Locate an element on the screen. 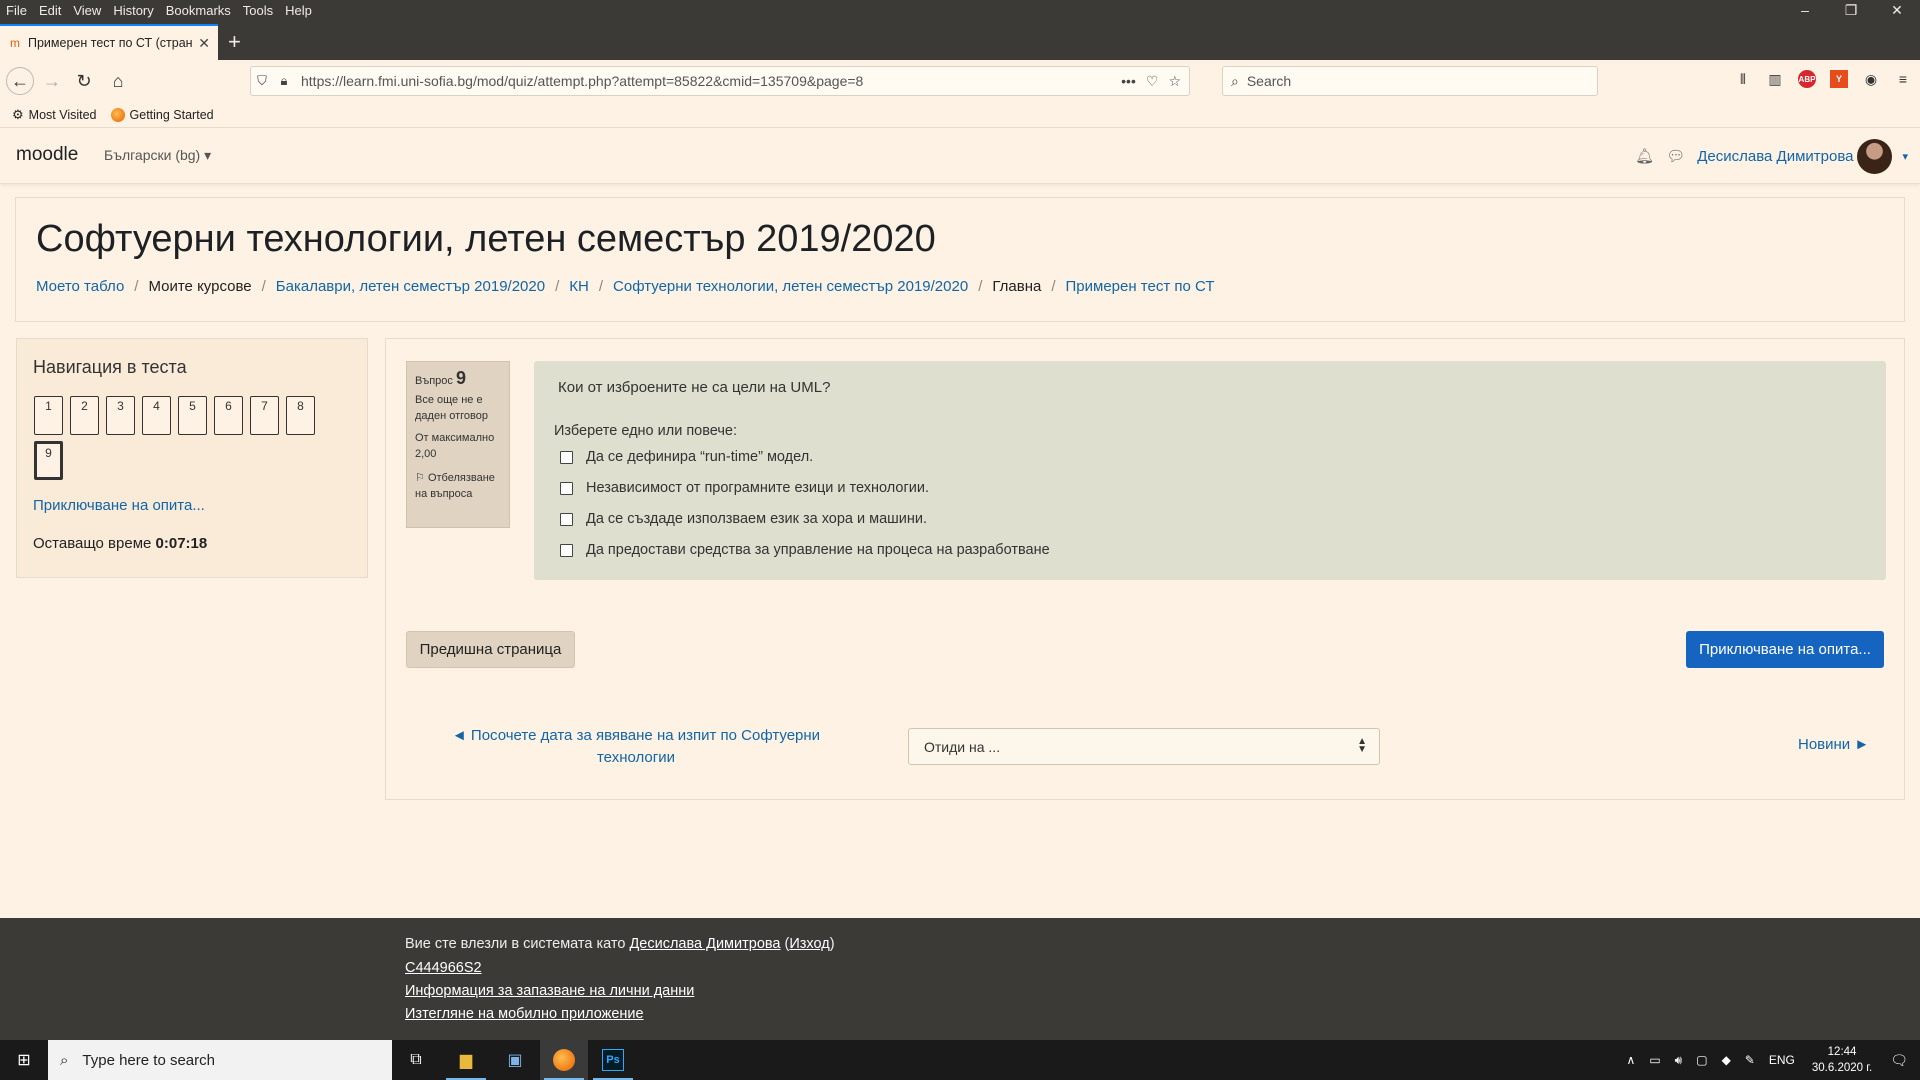 The width and height of the screenshot is (1920, 1080). battery-icon: ▭ is located at coordinates (1654, 1060).